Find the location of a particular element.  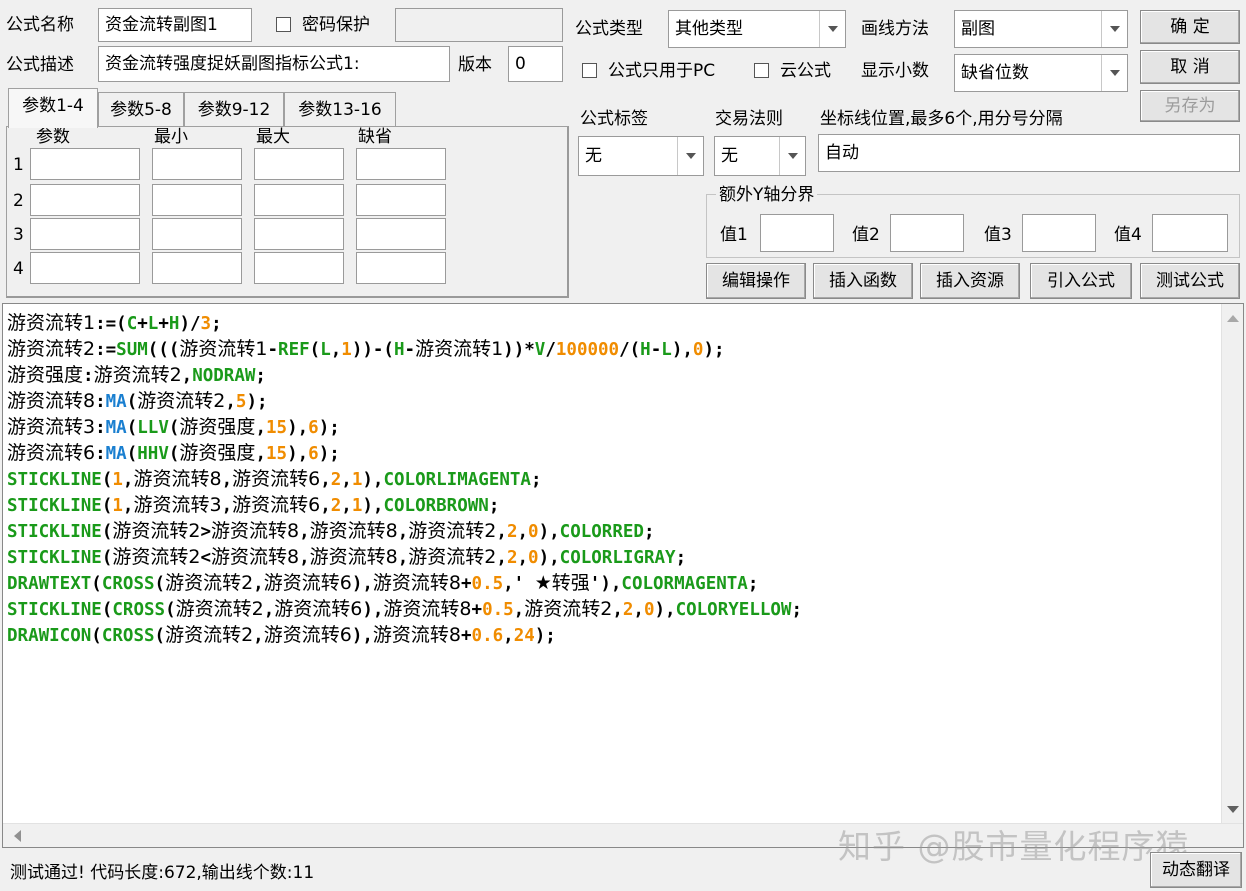

code-line: 游资流转6:MA(HHV(游资强度,15),6); is located at coordinates (404, 453).